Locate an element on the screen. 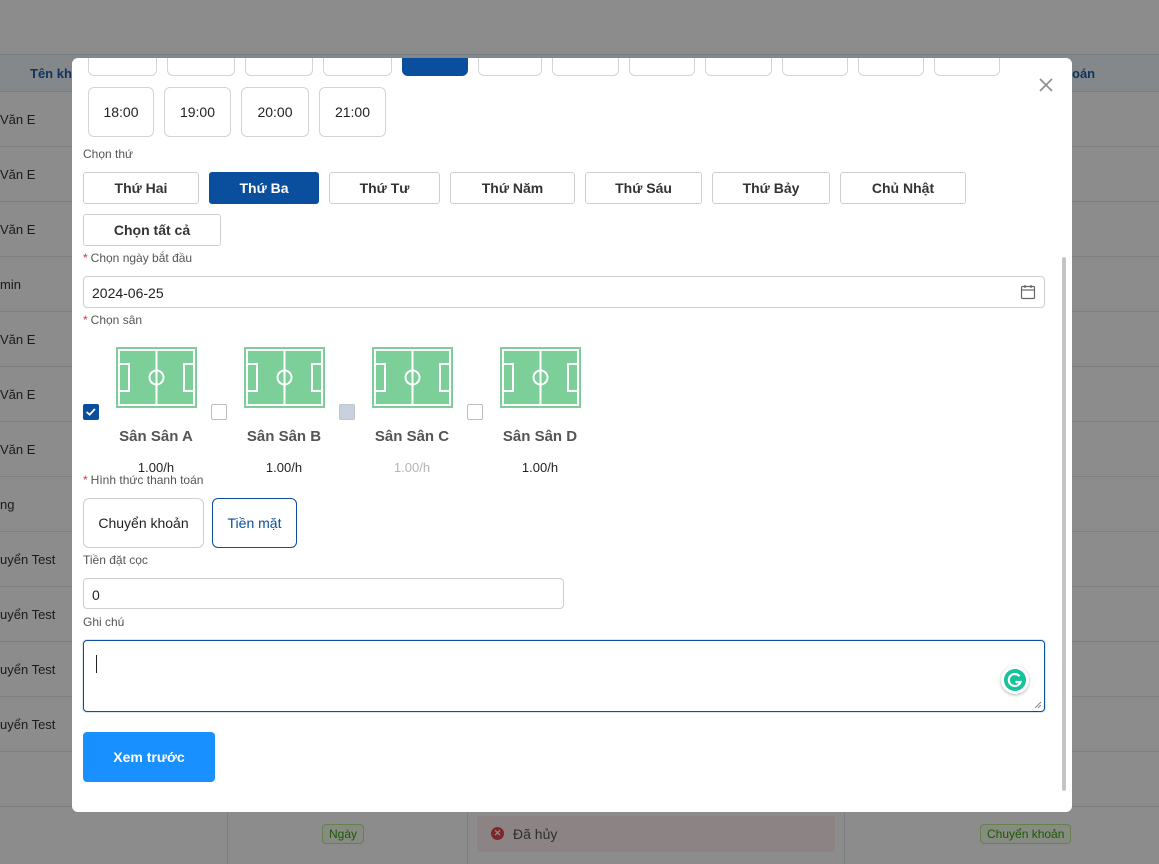 The height and width of the screenshot is (864, 1159). start-date-value: 2024-06-25 is located at coordinates (128, 293).